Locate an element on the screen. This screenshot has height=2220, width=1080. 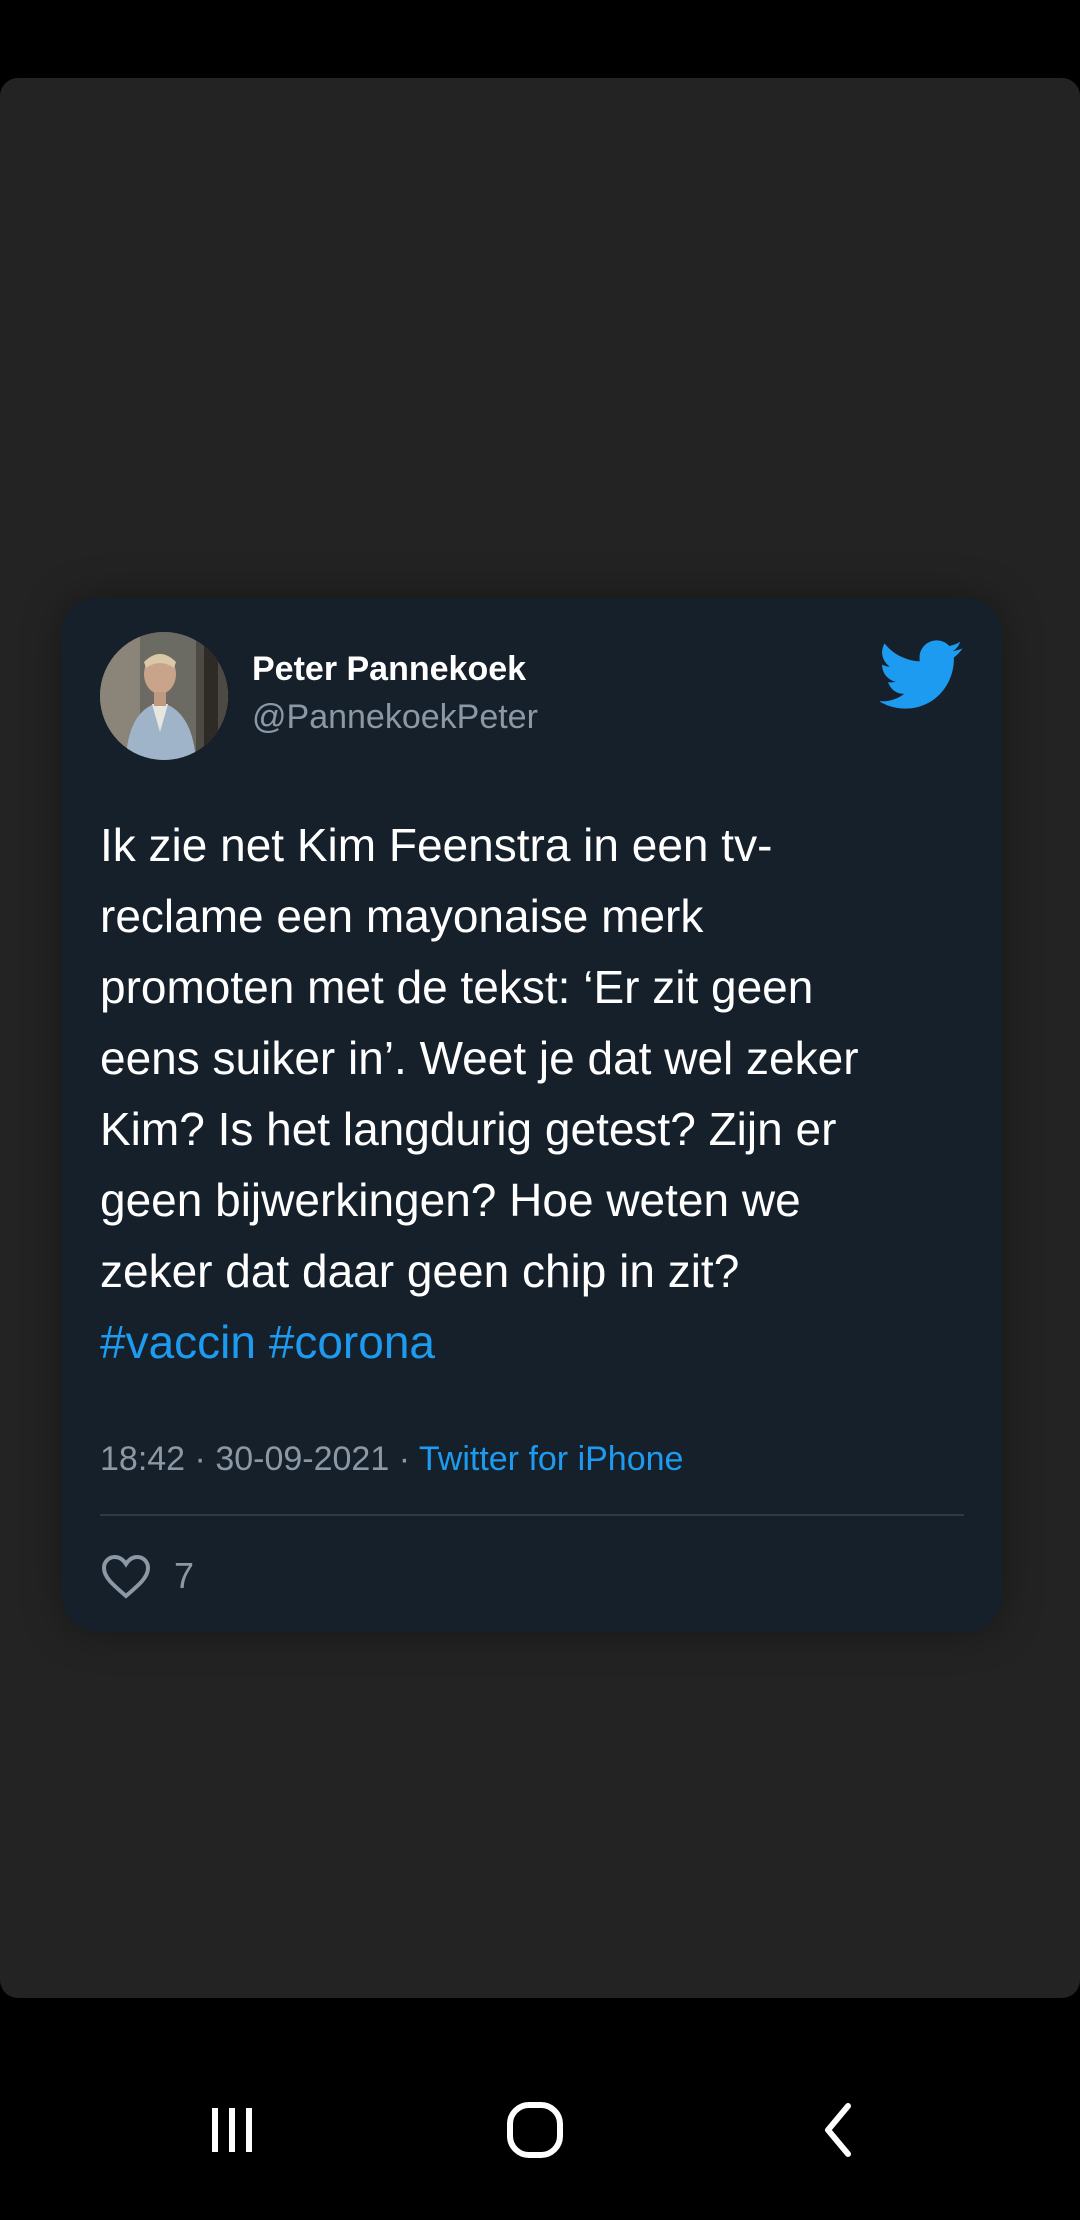
tweet-date: 30-09-2021 is located at coordinates (302, 1459).